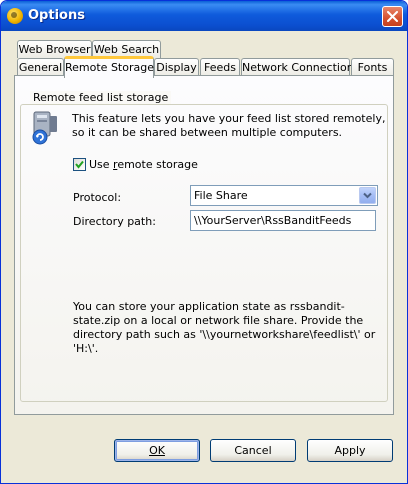 This screenshot has width=408, height=484. Describe the element at coordinates (253, 450) in the screenshot. I see `cancel-button: Cancel` at that location.